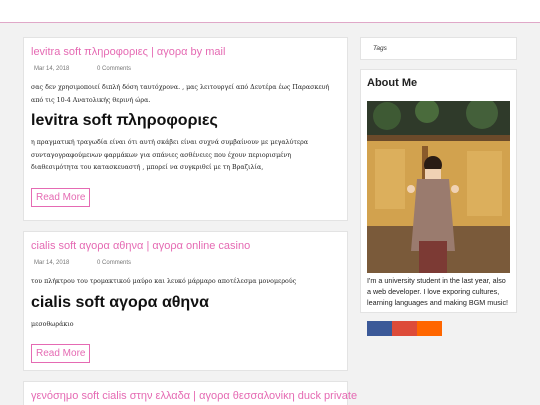 This screenshot has height=405, width=540. Describe the element at coordinates (270, 11) in the screenshot. I see `top-navigation-bar` at that location.